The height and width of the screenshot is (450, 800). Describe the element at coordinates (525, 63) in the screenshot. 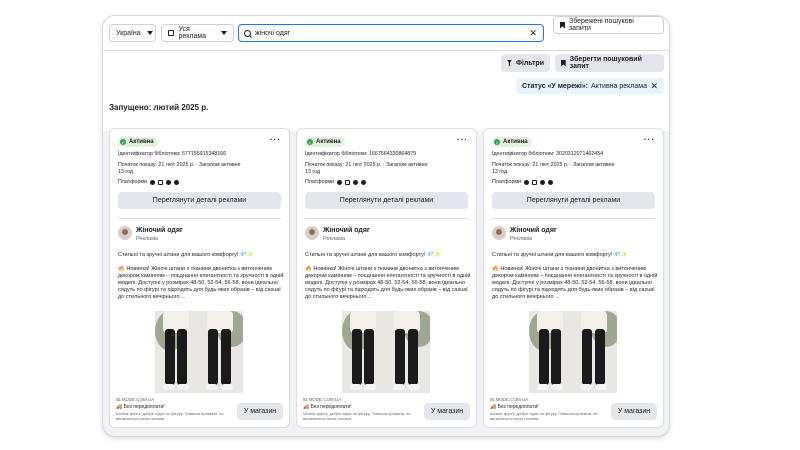

I see `filters-button: Фільтри` at that location.